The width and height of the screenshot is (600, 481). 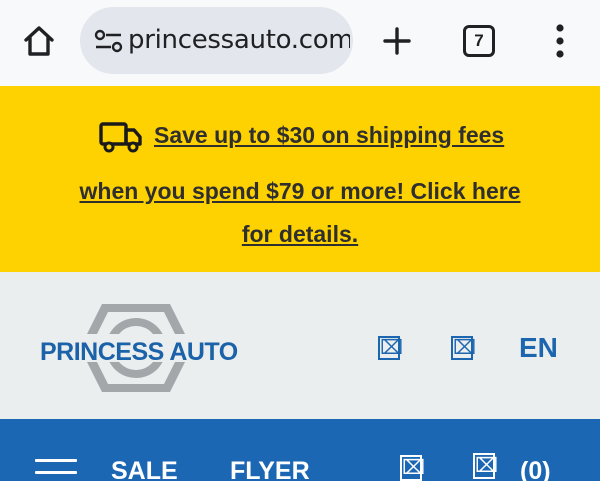 What do you see at coordinates (270, 469) in the screenshot?
I see `nav-item-flyer: FLYER` at bounding box center [270, 469].